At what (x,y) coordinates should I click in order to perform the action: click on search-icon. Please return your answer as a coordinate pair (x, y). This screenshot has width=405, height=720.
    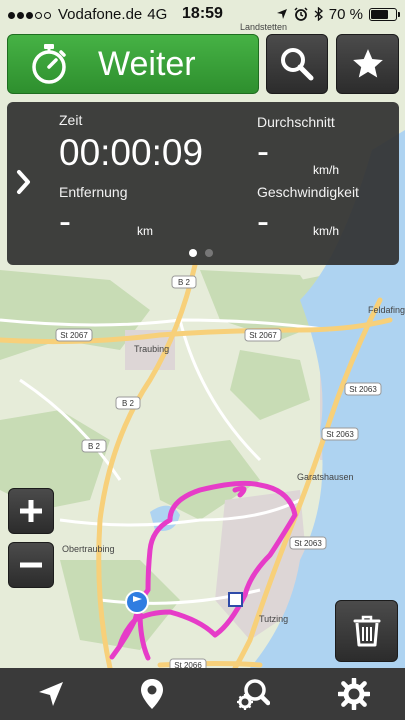
    Looking at the image, I should click on (297, 64).